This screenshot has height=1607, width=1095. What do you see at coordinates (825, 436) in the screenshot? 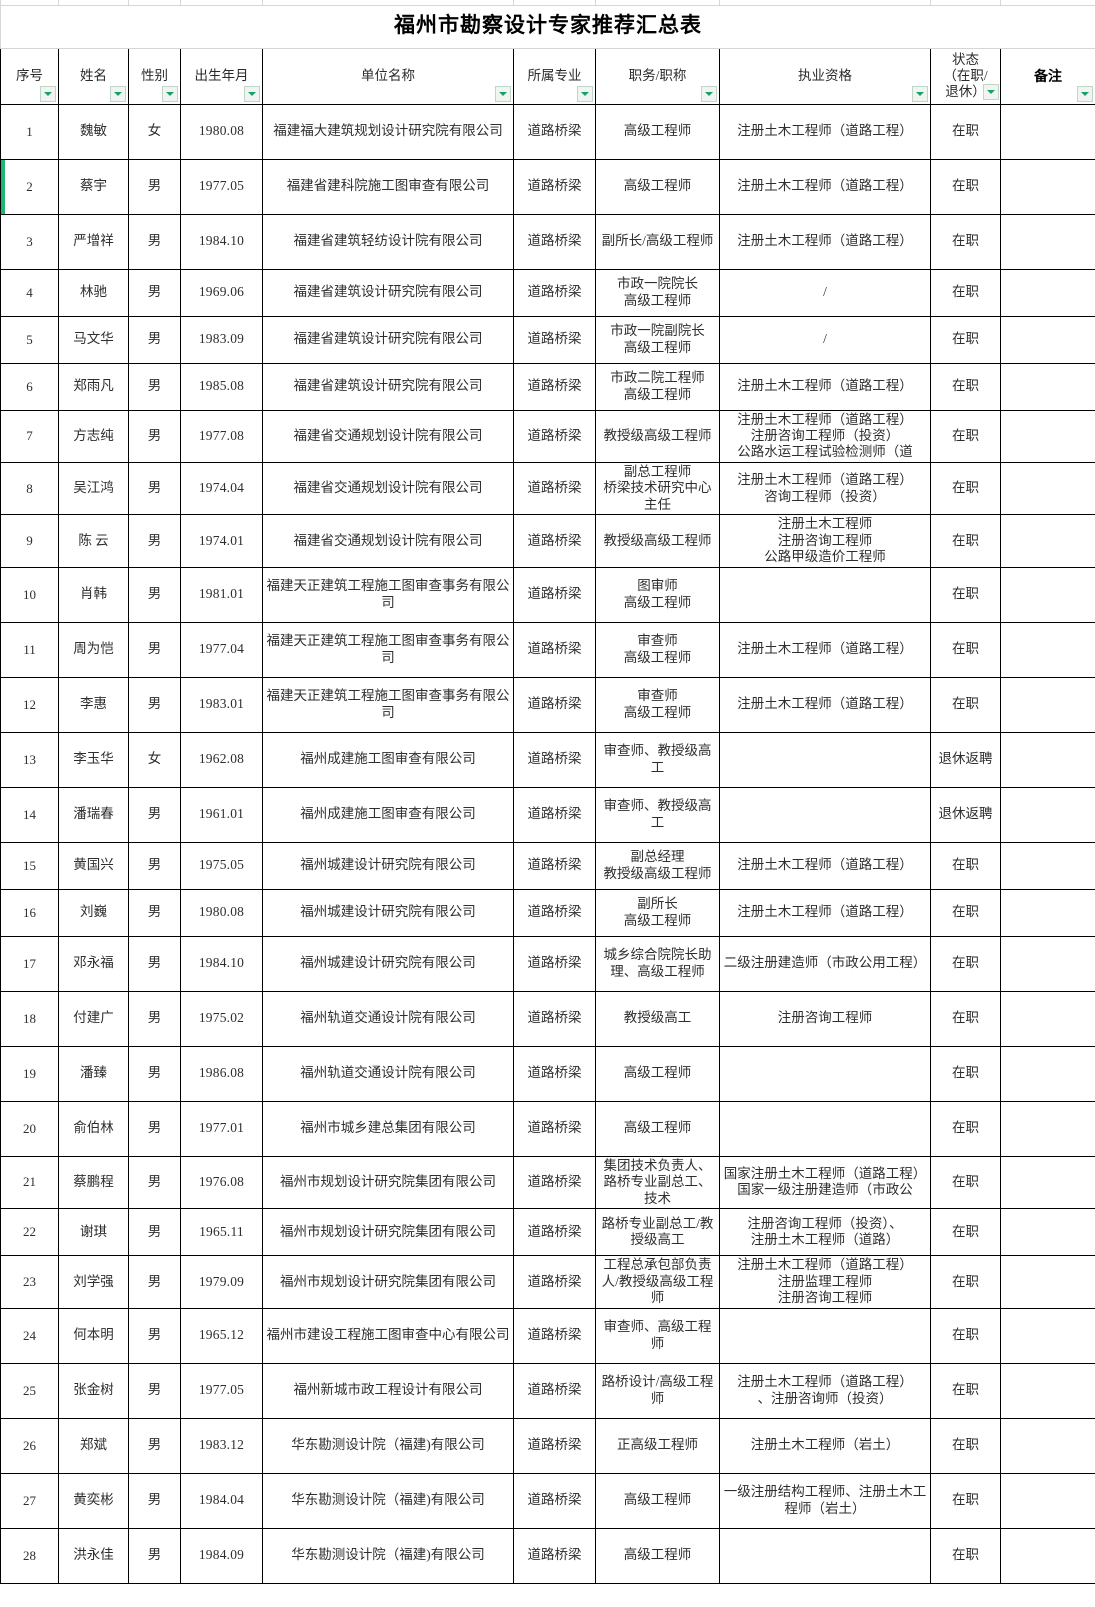
I see `cell-qualification: 注册土木工程师（道路工程） 注册咨询工程师（投资） 公路水运工程试验检测师（道` at bounding box center [825, 436].